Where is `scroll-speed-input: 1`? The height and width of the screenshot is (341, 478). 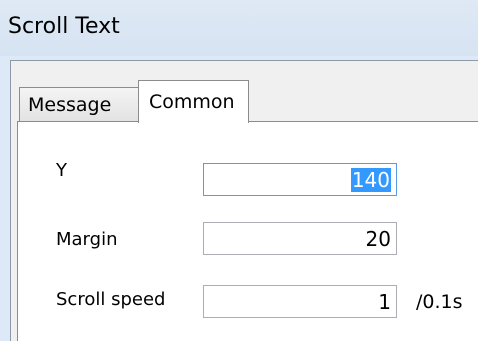 scroll-speed-input: 1 is located at coordinates (300, 301).